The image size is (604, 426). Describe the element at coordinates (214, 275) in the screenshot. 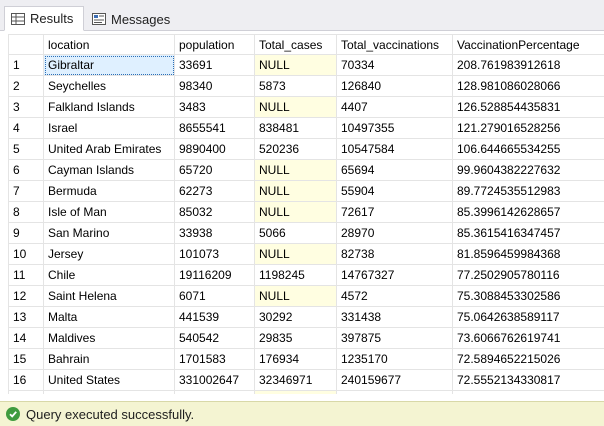

I see `grid-cell: 19116209` at that location.